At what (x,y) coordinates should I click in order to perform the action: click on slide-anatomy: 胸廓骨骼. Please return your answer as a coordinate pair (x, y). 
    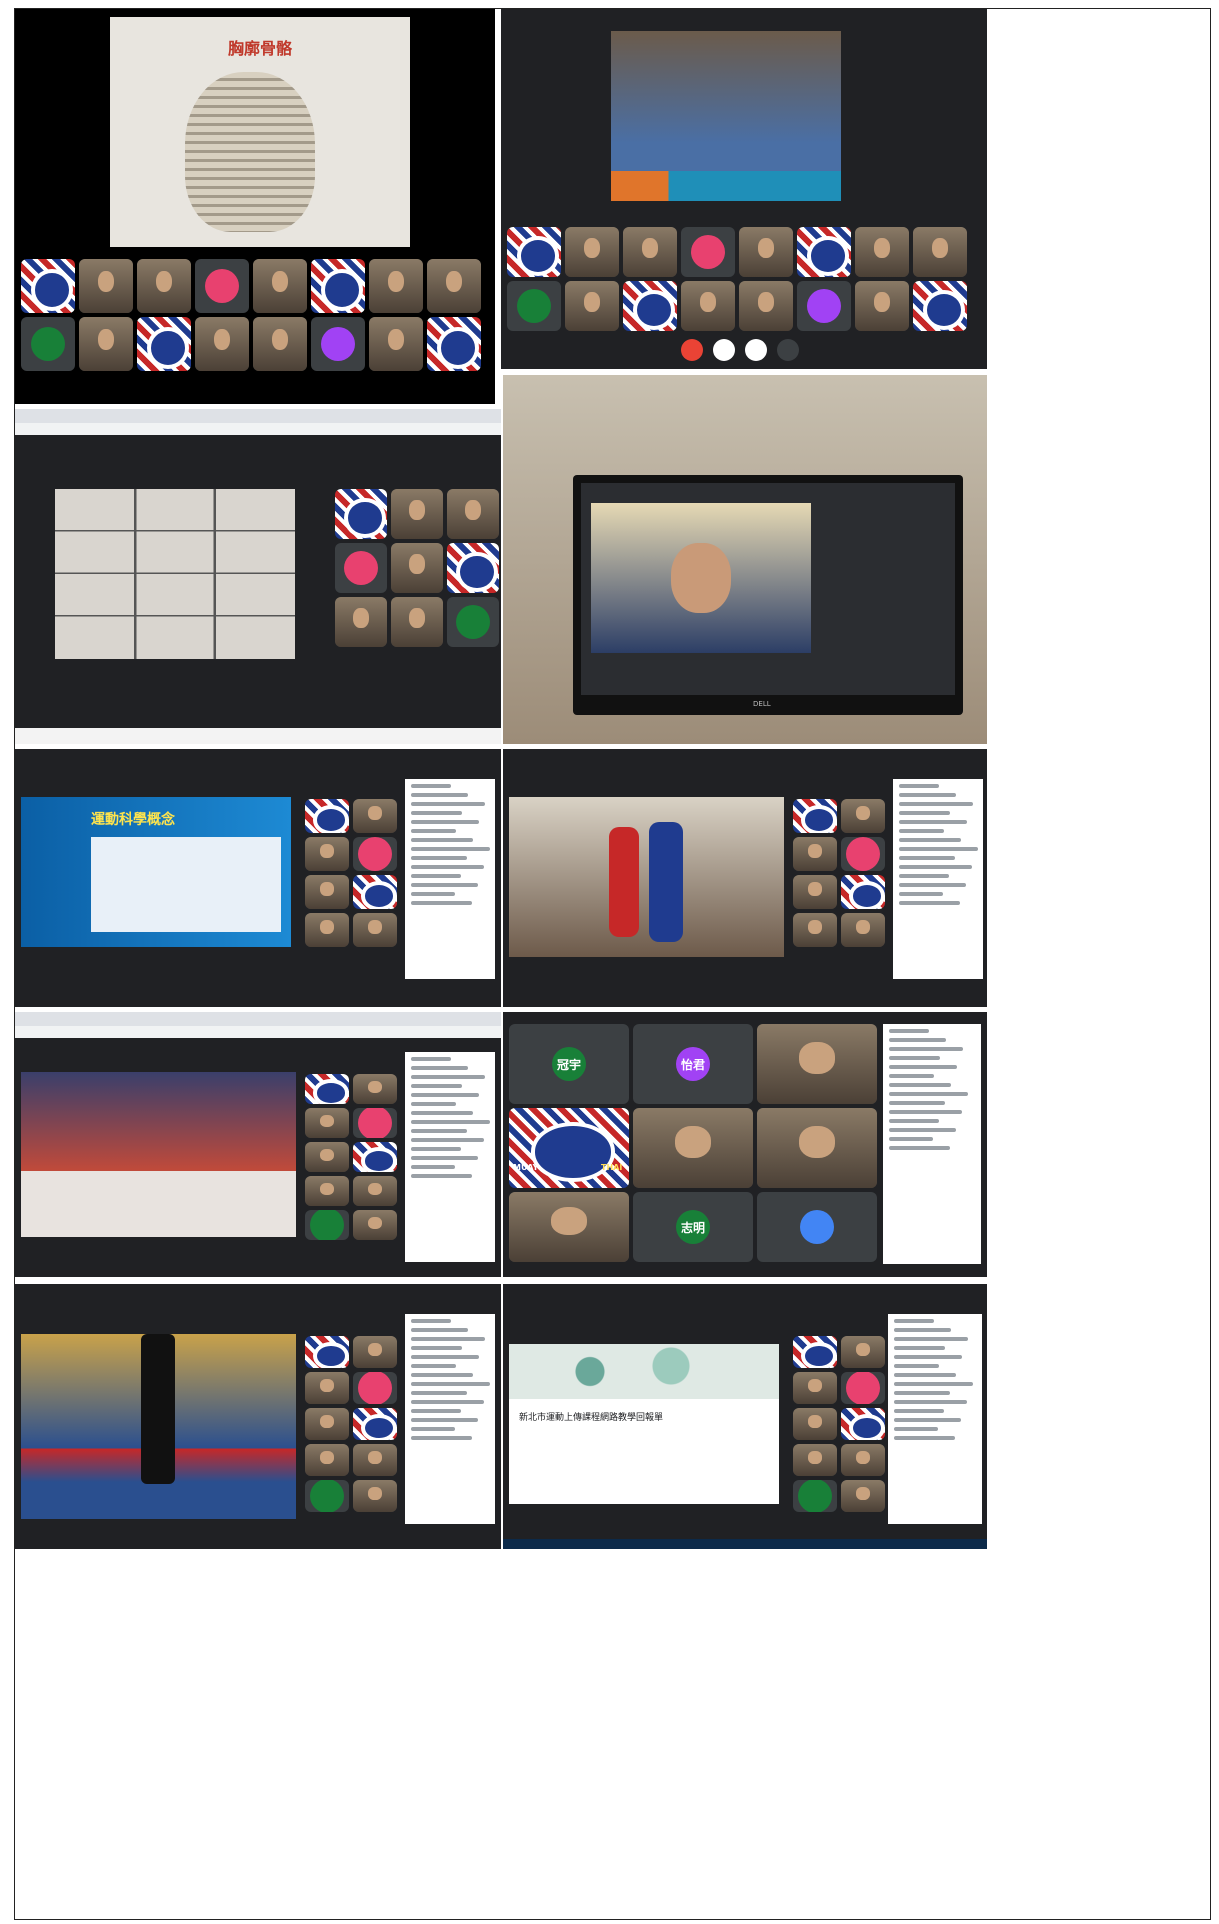
    Looking at the image, I should click on (260, 132).